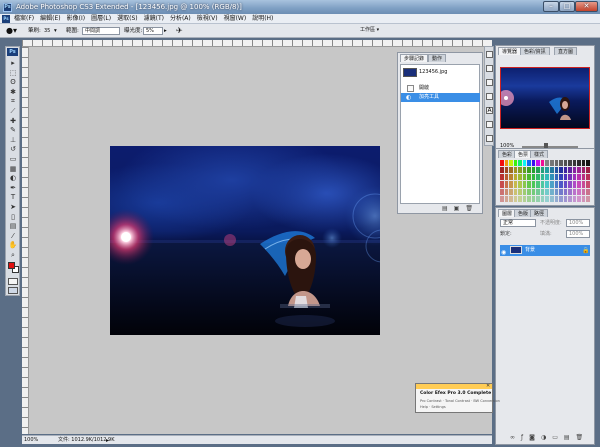 Image resolution: width=600 pixels, height=447 pixels. Describe the element at coordinates (567, 6) in the screenshot. I see `maximize-button: □` at that location.